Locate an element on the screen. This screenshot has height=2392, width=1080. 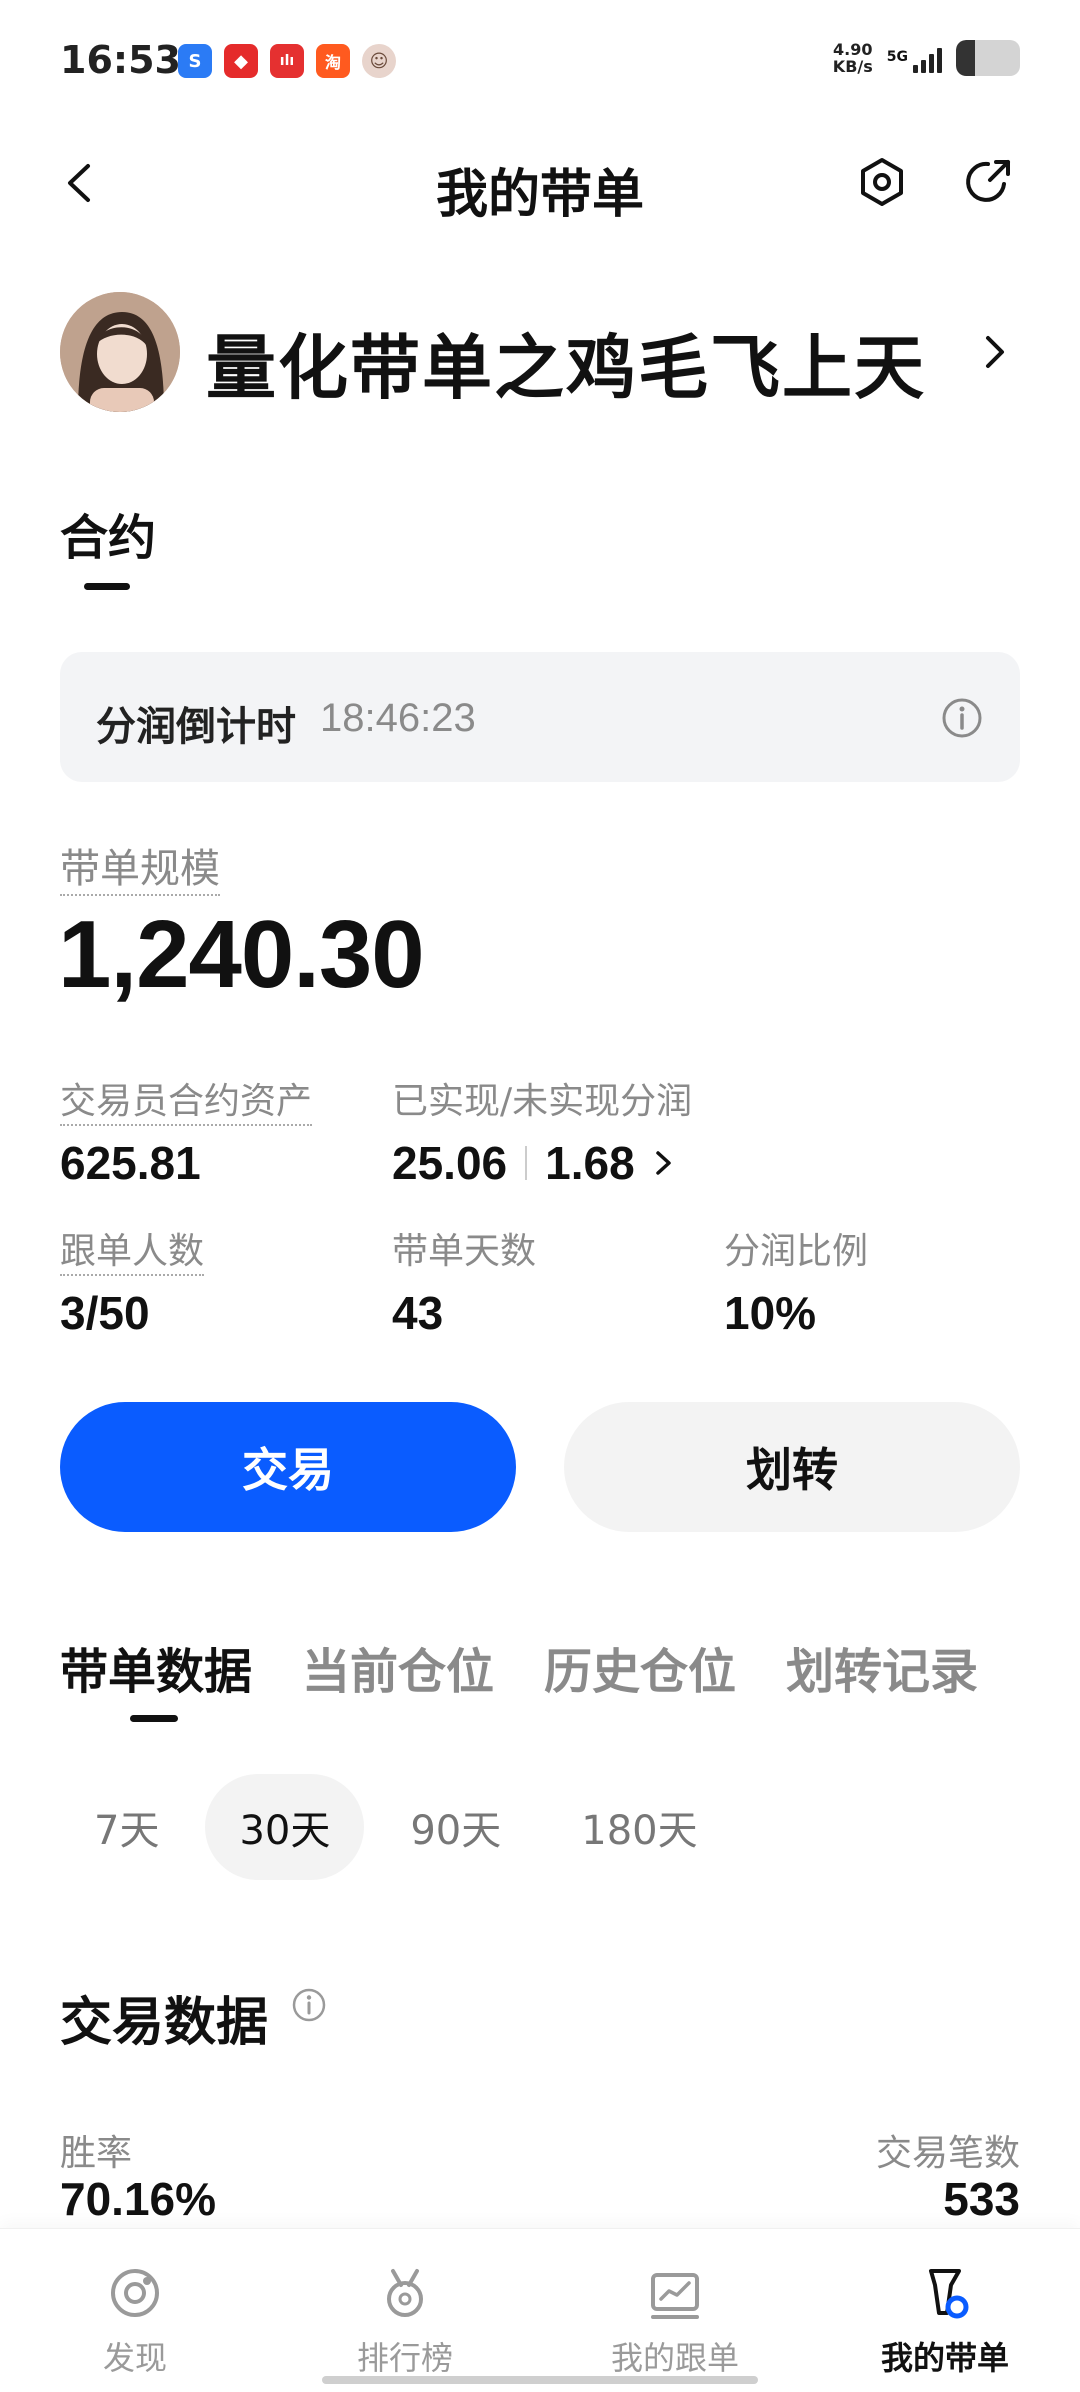
ranking-medal-icon is located at coordinates (405, 2293).